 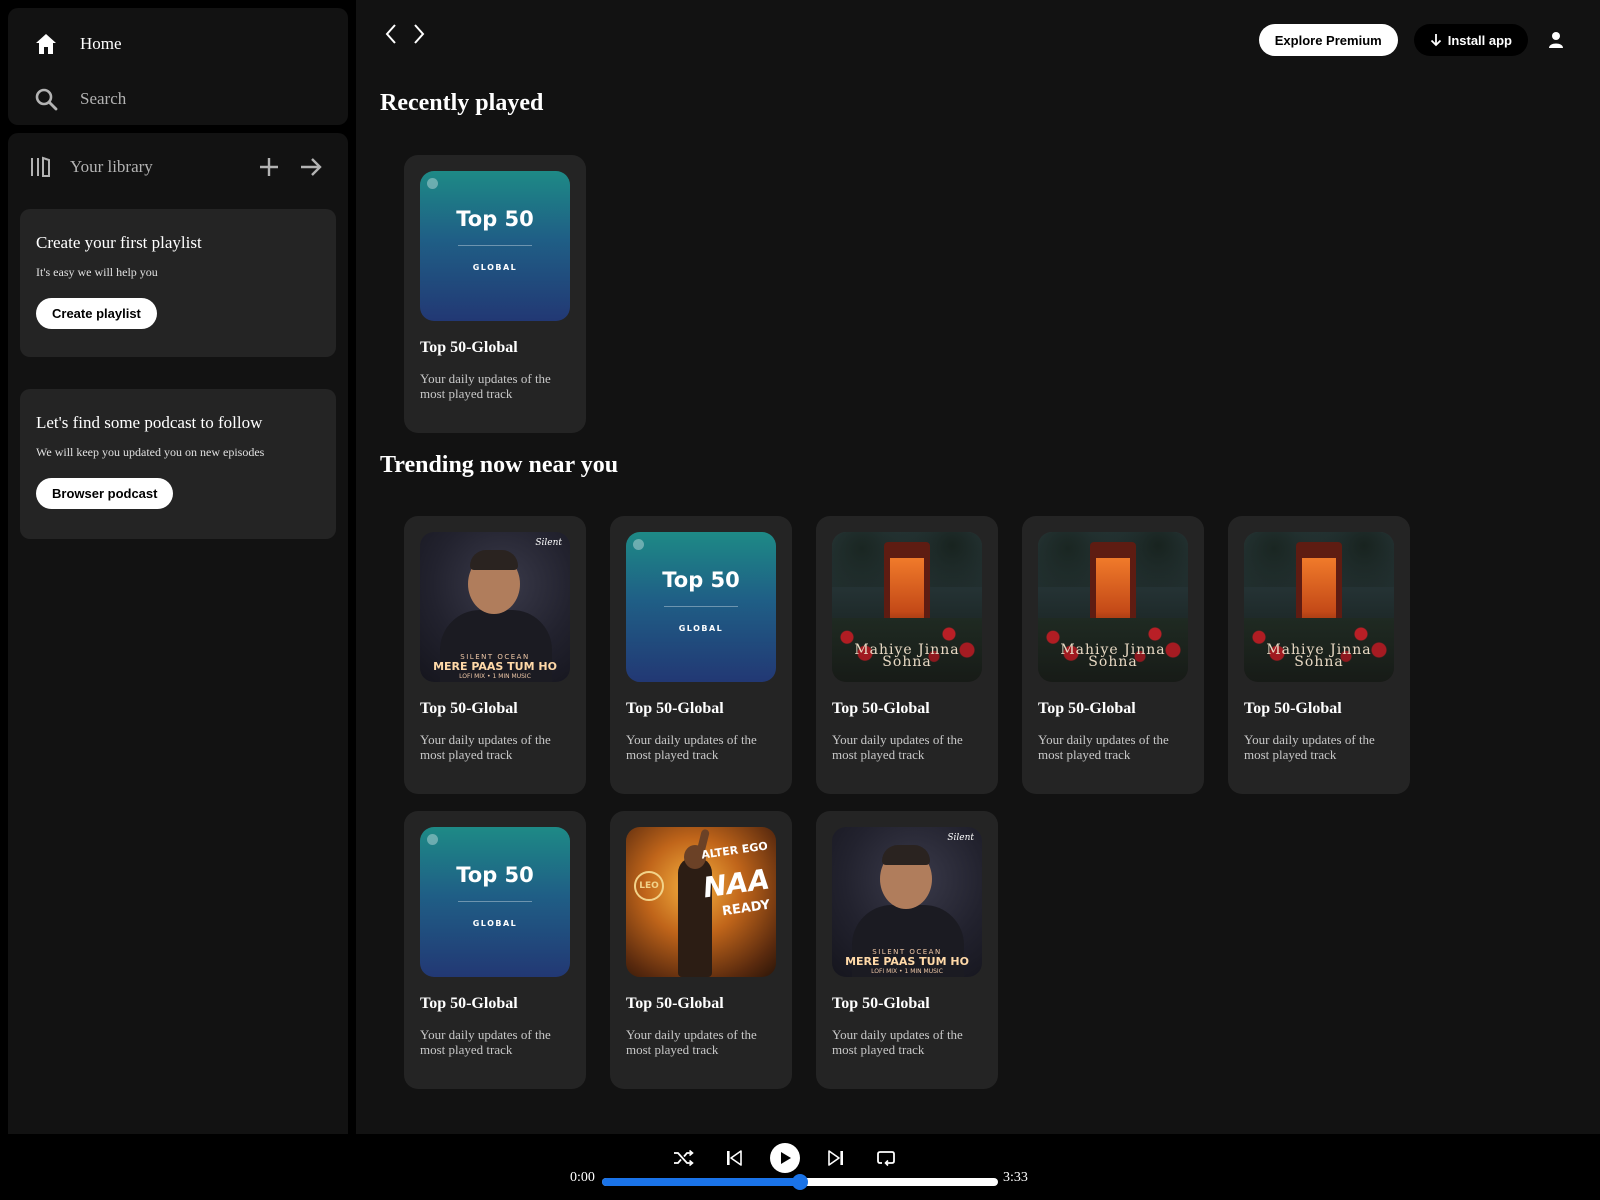 What do you see at coordinates (178, 66) in the screenshot?
I see `nav-panel: Home Search` at bounding box center [178, 66].